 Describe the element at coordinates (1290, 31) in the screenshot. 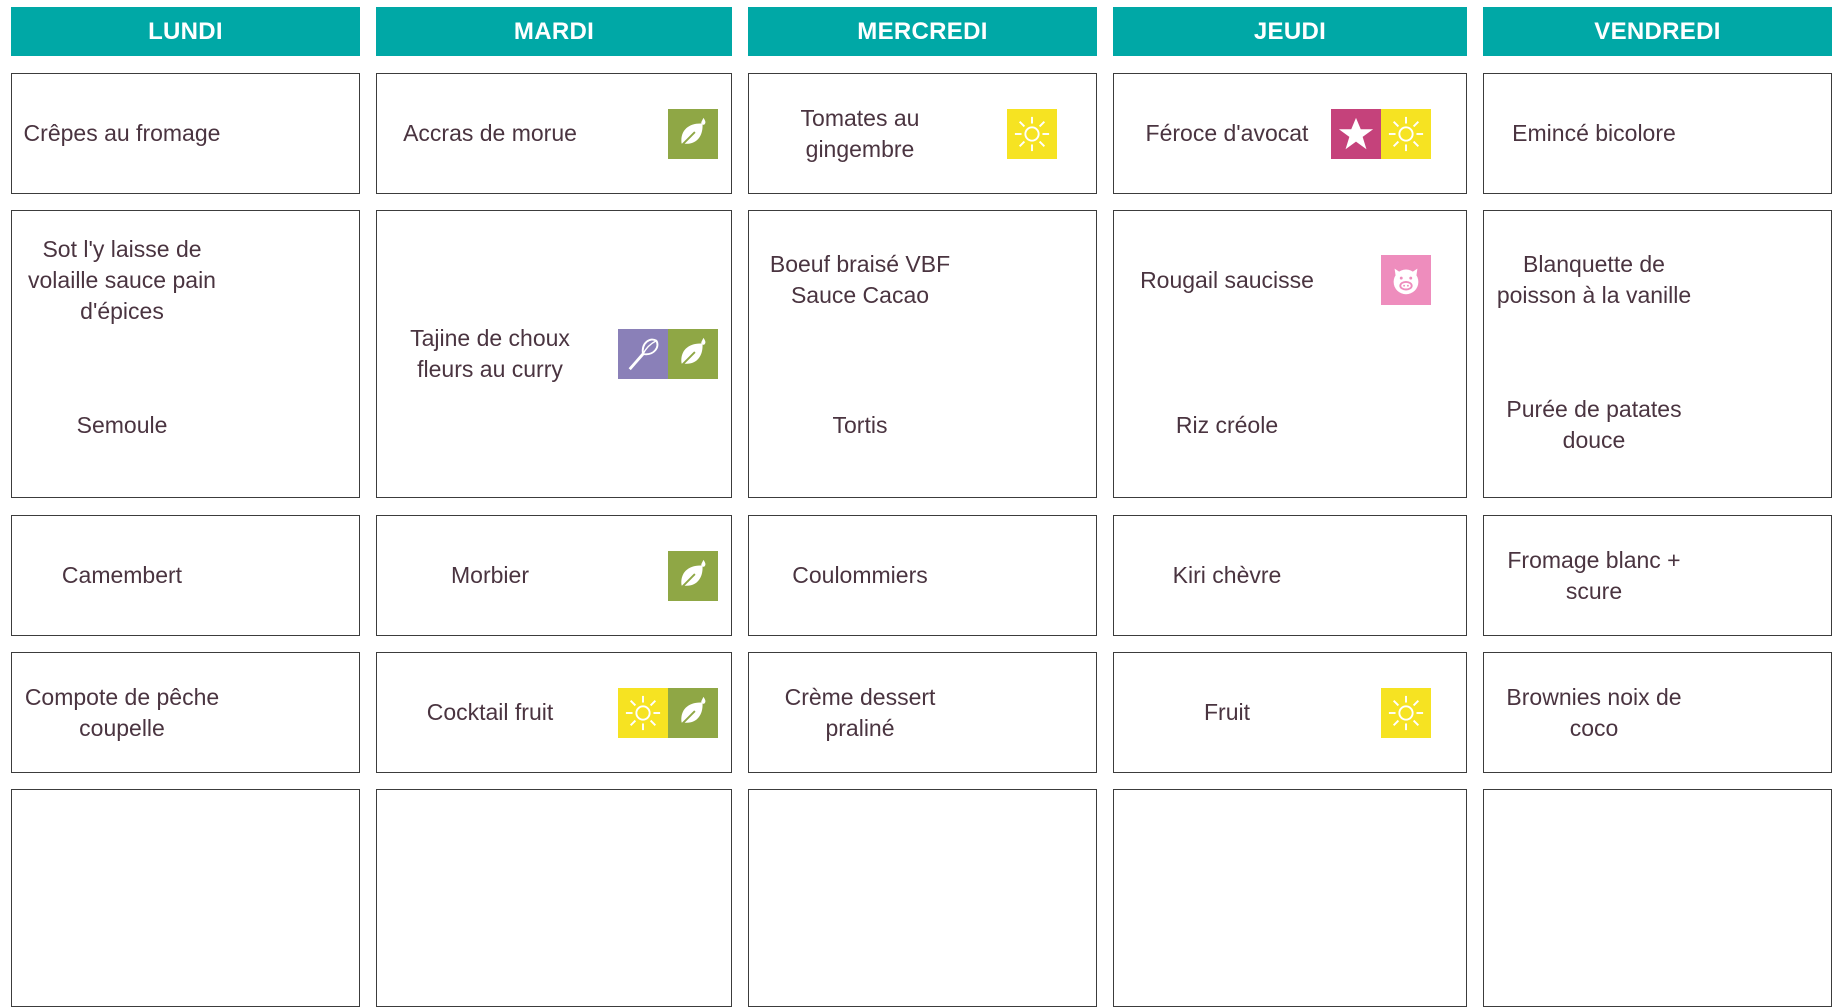

I see `day-header-jeudi: JEUDI` at that location.